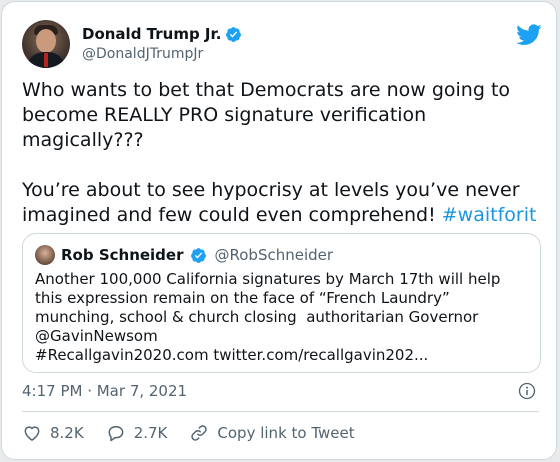  I want to click on quoted-text-line: @GavinNewsom, so click(96, 336).